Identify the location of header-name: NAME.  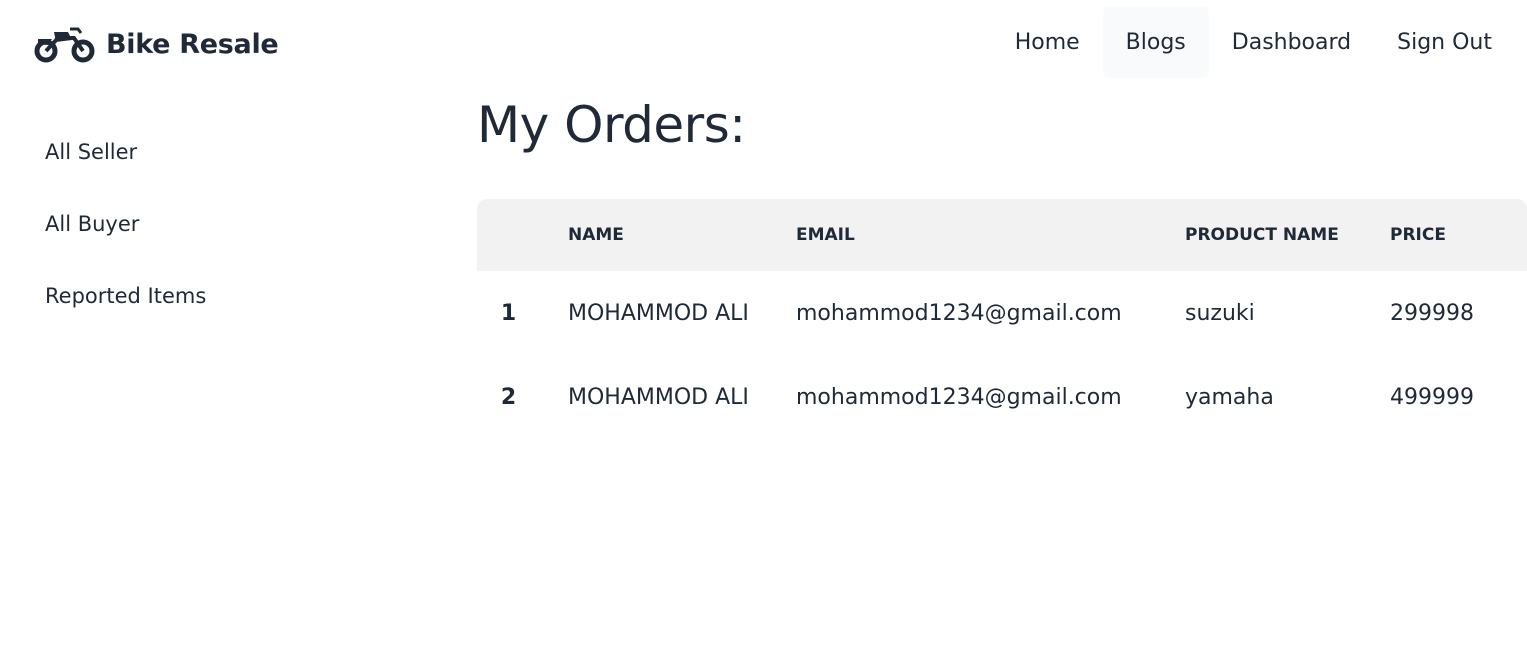
(596, 235).